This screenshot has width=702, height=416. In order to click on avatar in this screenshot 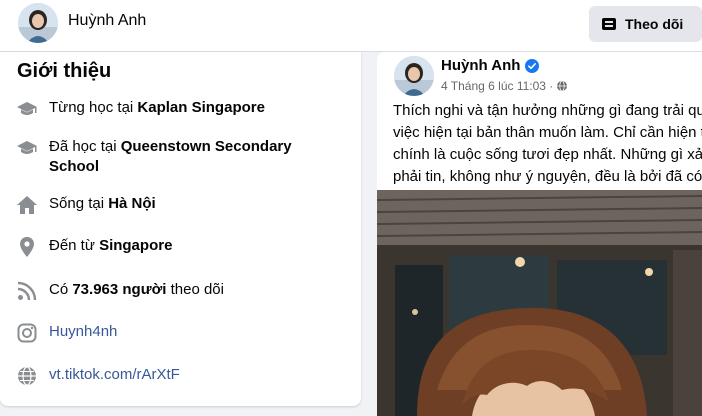, I will do `click(38, 23)`.